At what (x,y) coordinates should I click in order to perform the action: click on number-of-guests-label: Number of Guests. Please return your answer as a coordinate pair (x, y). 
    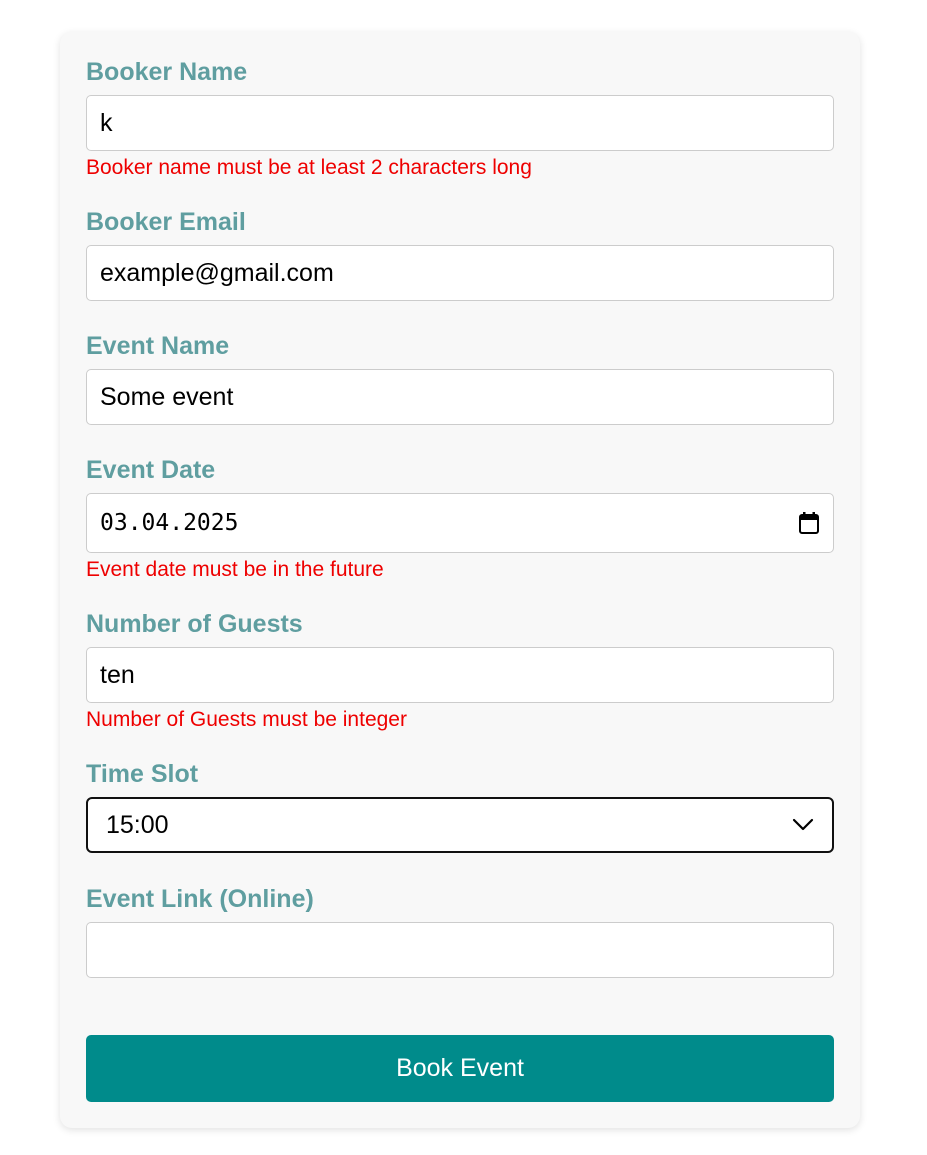
    Looking at the image, I should click on (194, 624).